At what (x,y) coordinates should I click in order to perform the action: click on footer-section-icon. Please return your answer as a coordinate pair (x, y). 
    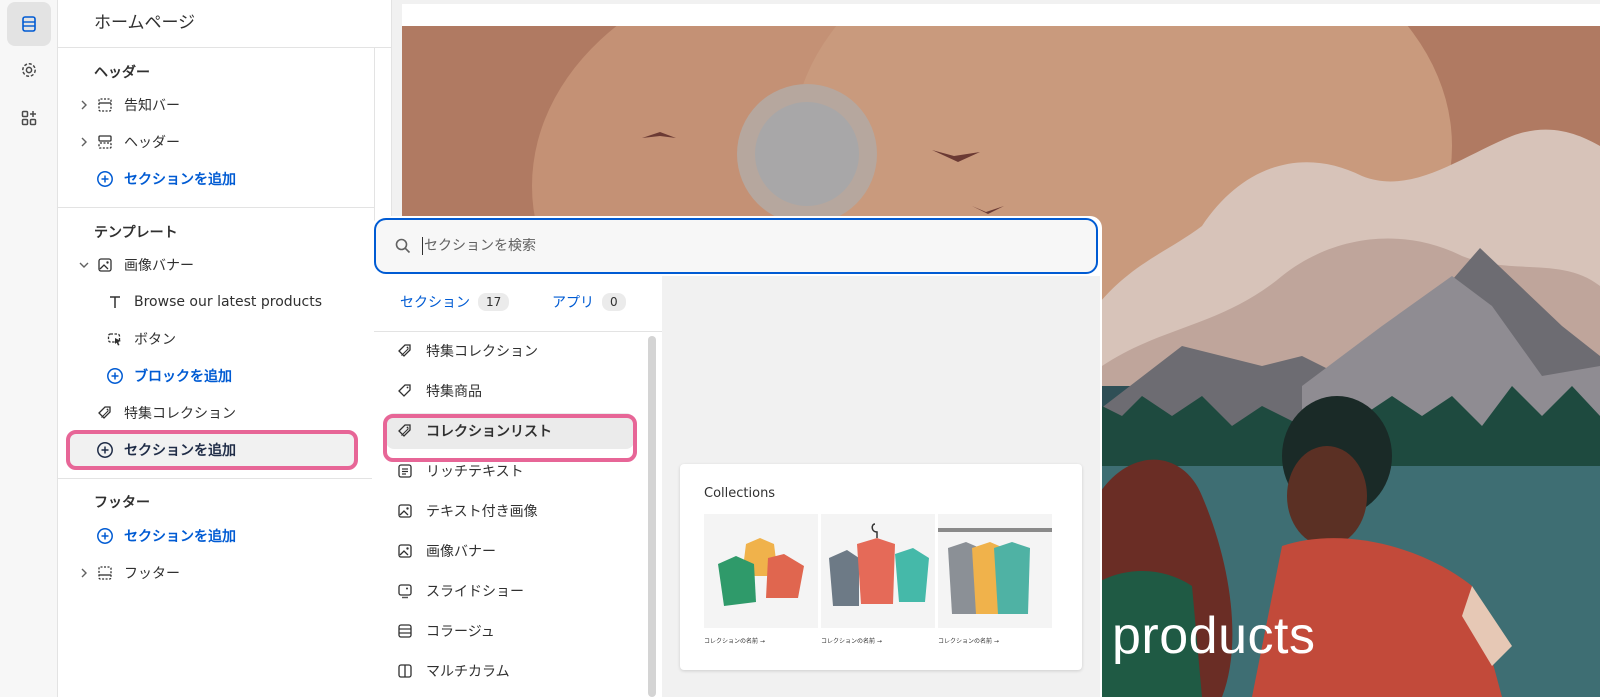
    Looking at the image, I should click on (105, 573).